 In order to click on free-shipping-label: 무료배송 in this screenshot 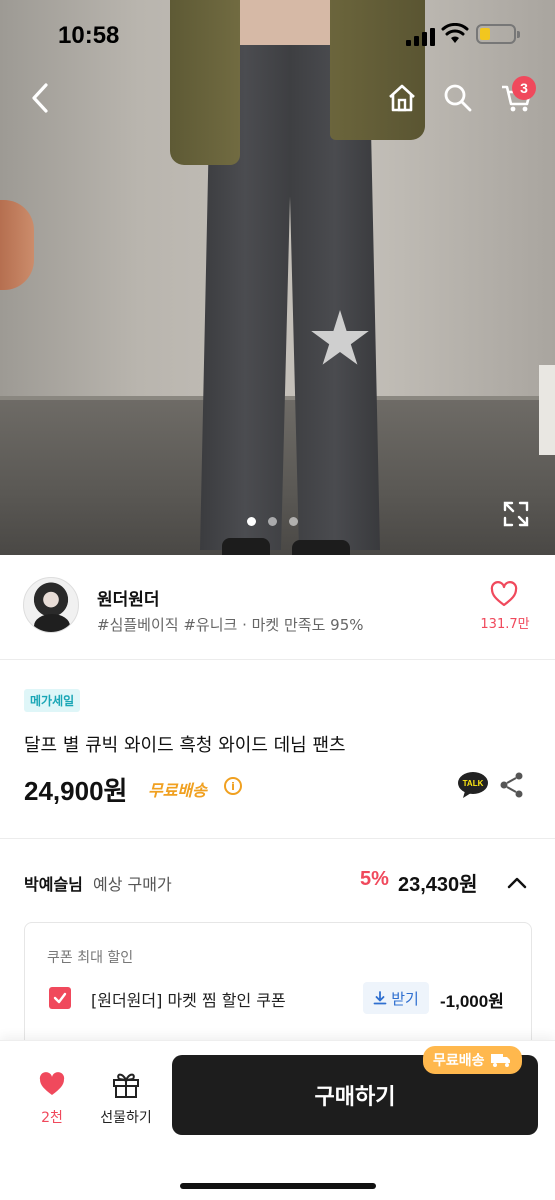, I will do `click(177, 790)`.